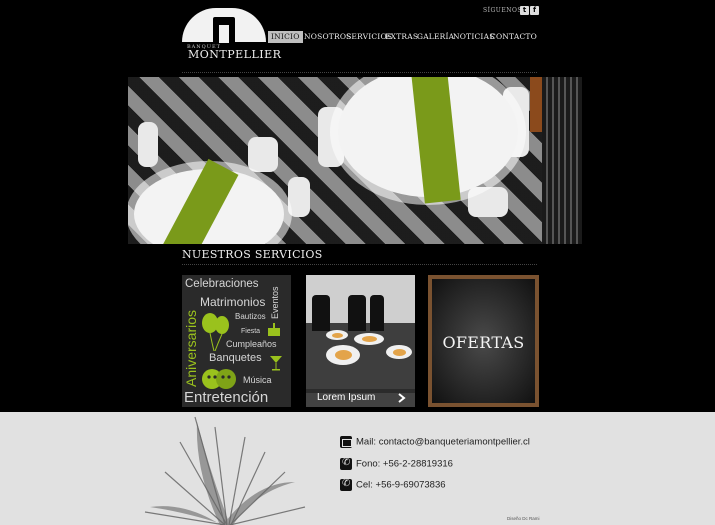 This screenshot has height=525, width=715. Describe the element at coordinates (276, 363) in the screenshot. I see `cocktail-icon` at that location.